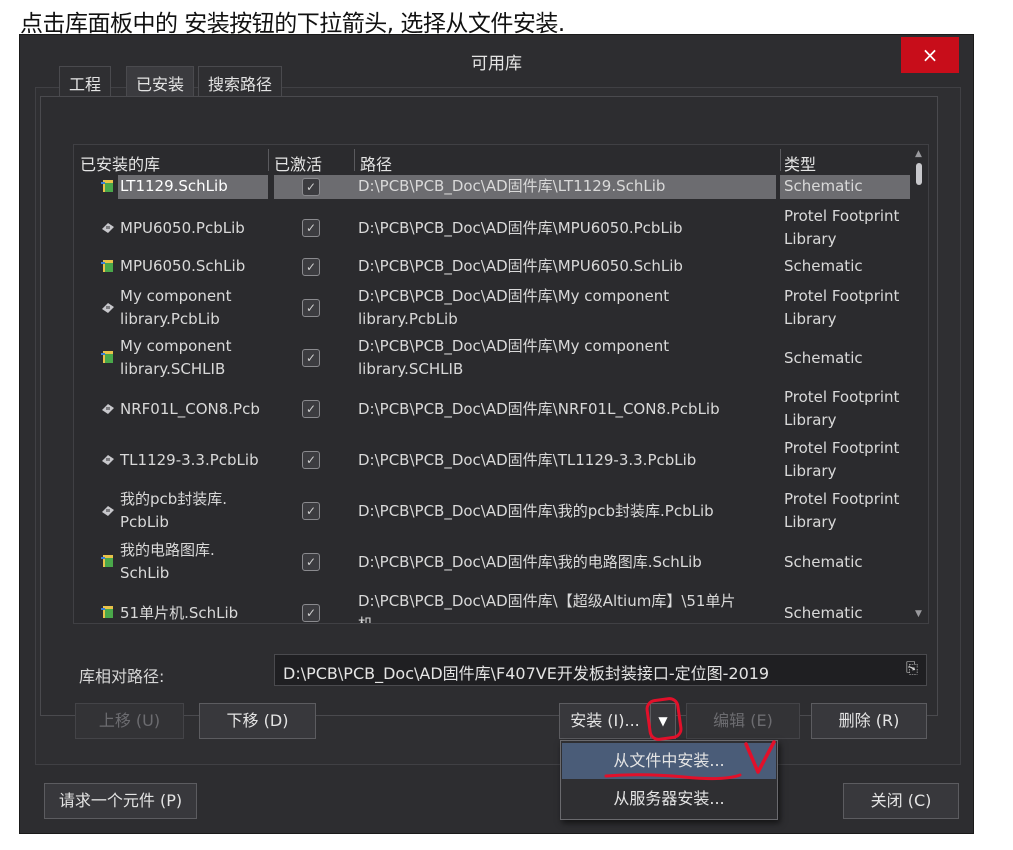  Describe the element at coordinates (183, 266) in the screenshot. I see `library-name: MPU6050.SchLib` at that location.